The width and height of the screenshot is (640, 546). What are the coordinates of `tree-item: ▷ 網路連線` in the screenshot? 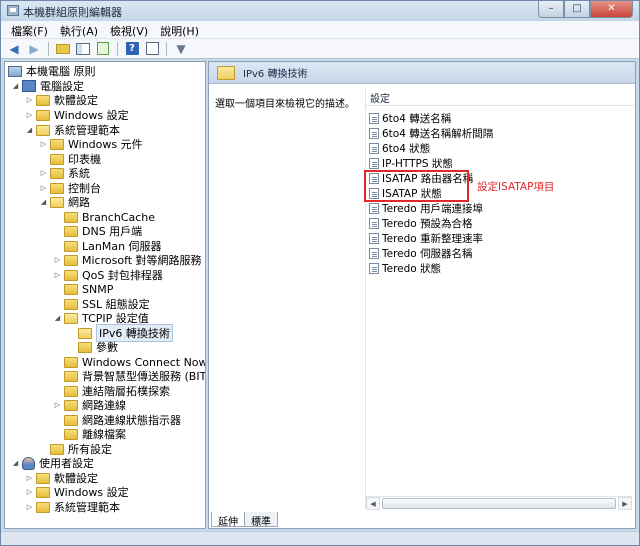 It's located at (89, 405).